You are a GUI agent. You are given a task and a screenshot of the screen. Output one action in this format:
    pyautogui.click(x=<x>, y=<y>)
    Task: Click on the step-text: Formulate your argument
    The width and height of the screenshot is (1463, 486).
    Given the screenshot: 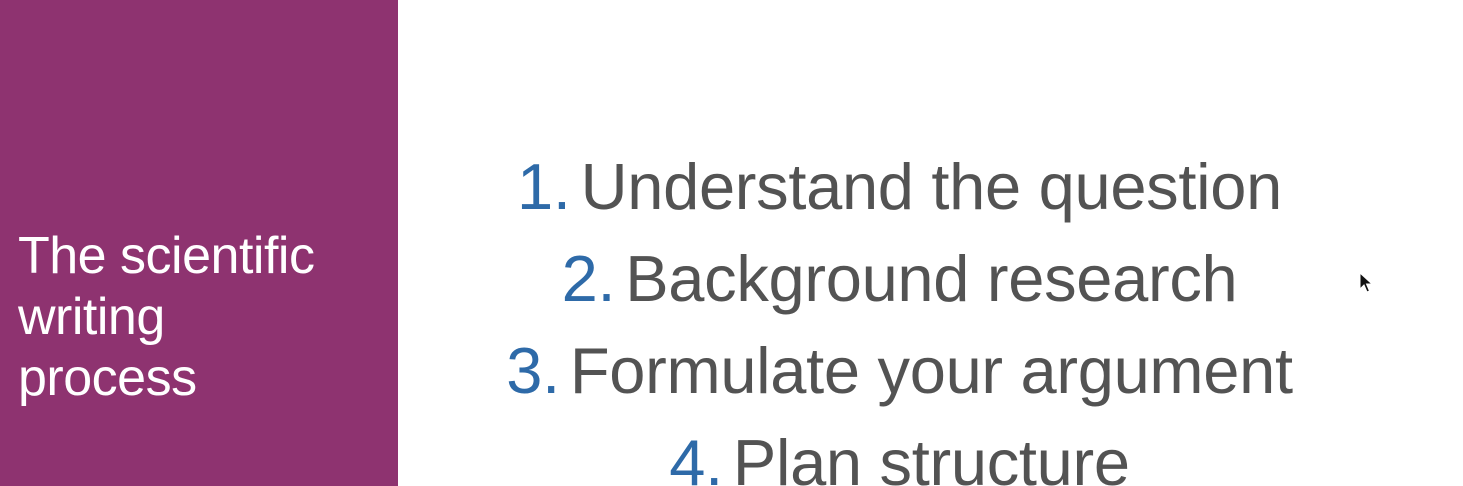 What is the action you would take?
    pyautogui.click(x=931, y=370)
    